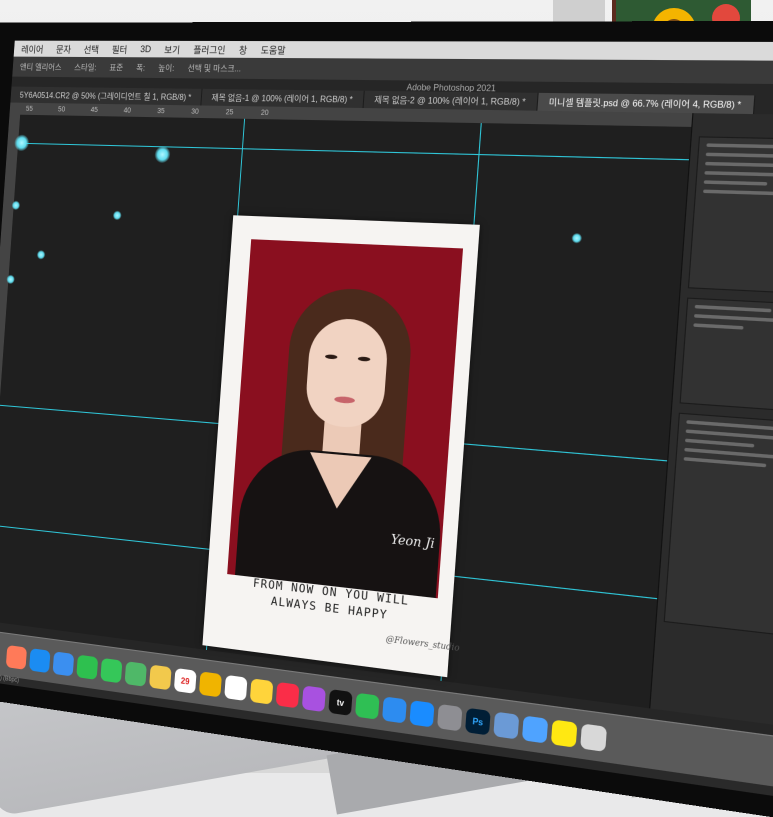  Describe the element at coordinates (262, 691) in the screenshot. I see `notes-icon` at that location.